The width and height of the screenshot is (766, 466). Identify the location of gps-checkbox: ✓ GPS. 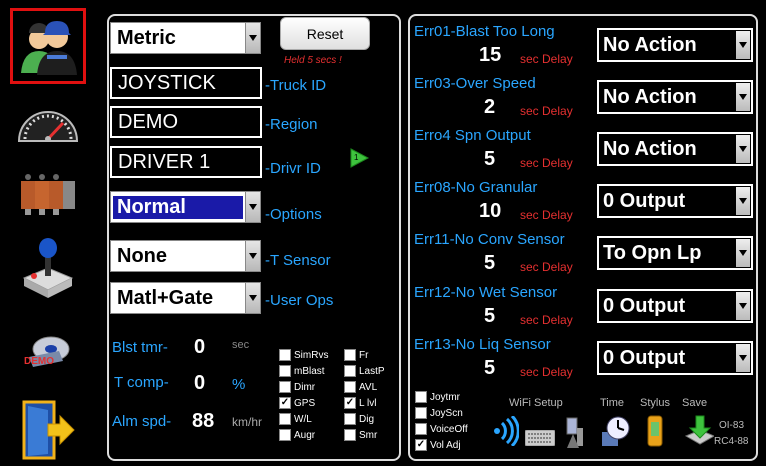
(297, 403).